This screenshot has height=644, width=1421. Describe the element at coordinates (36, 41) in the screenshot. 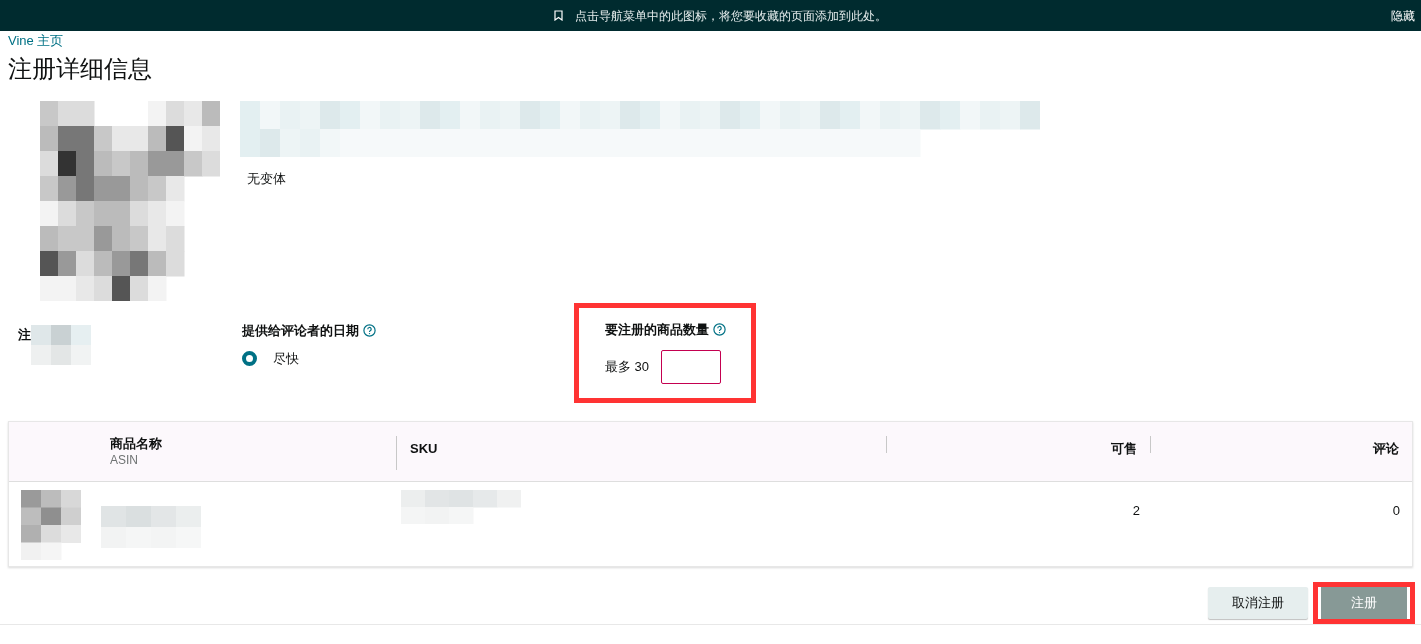

I see `home-link: Vine 主页` at that location.